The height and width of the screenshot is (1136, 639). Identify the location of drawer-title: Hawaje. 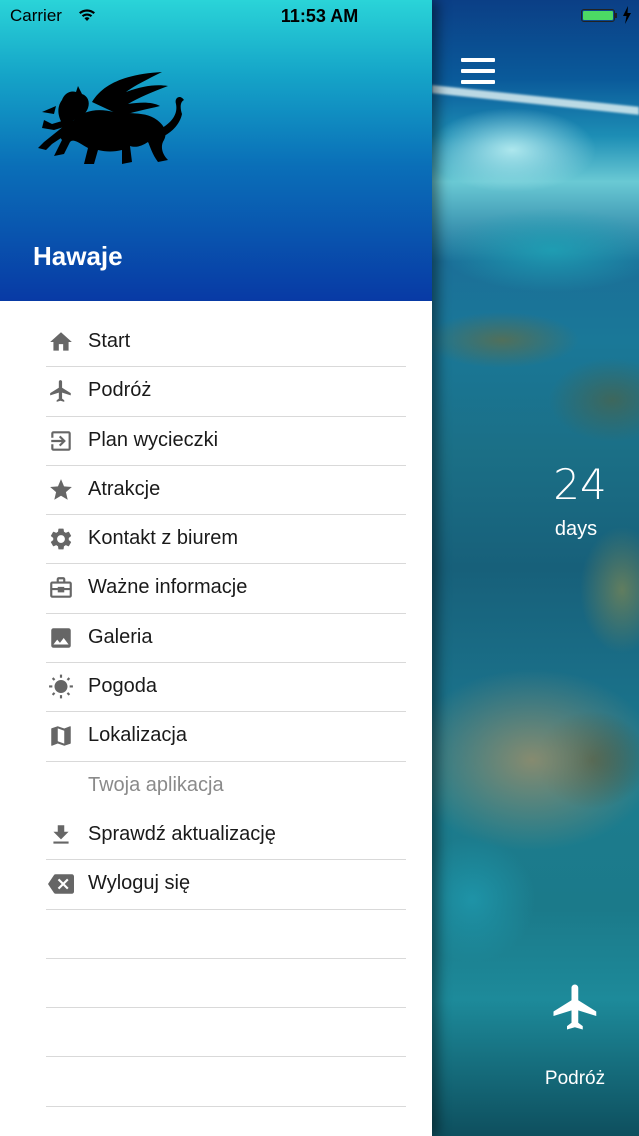
(78, 256).